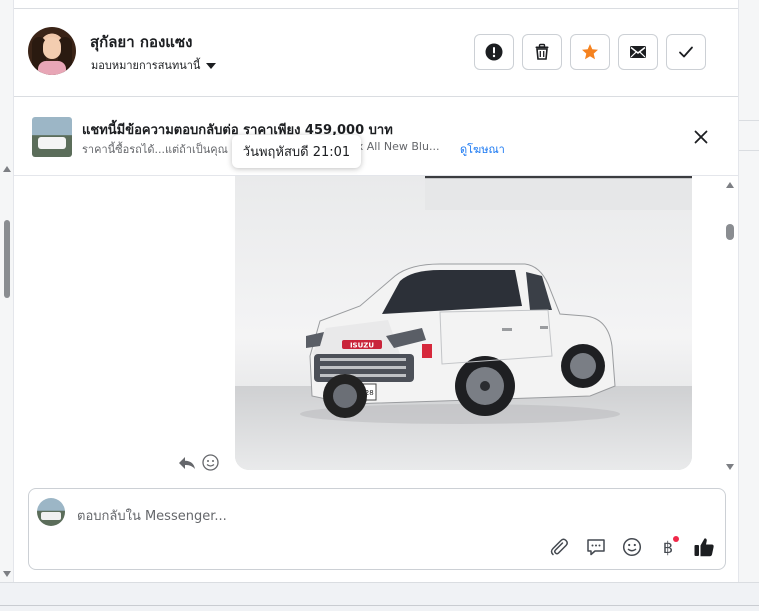  What do you see at coordinates (211, 65) in the screenshot?
I see `caret-down-icon` at bounding box center [211, 65].